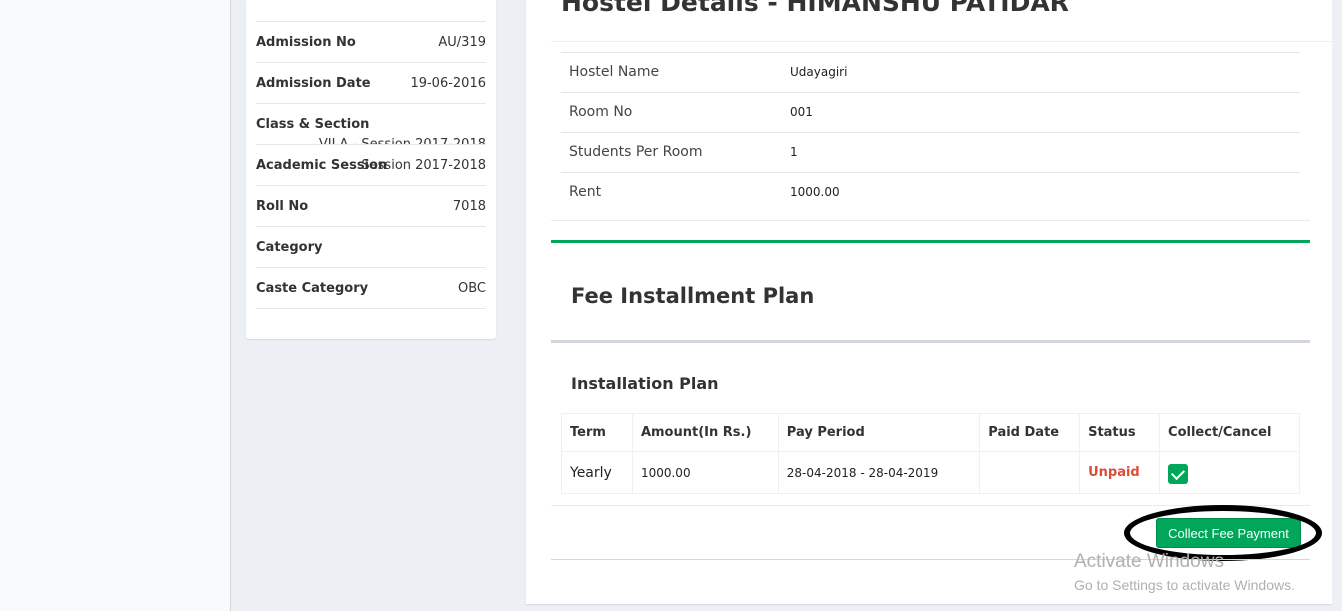  What do you see at coordinates (289, 247) in the screenshot?
I see `profile-label: Category` at bounding box center [289, 247].